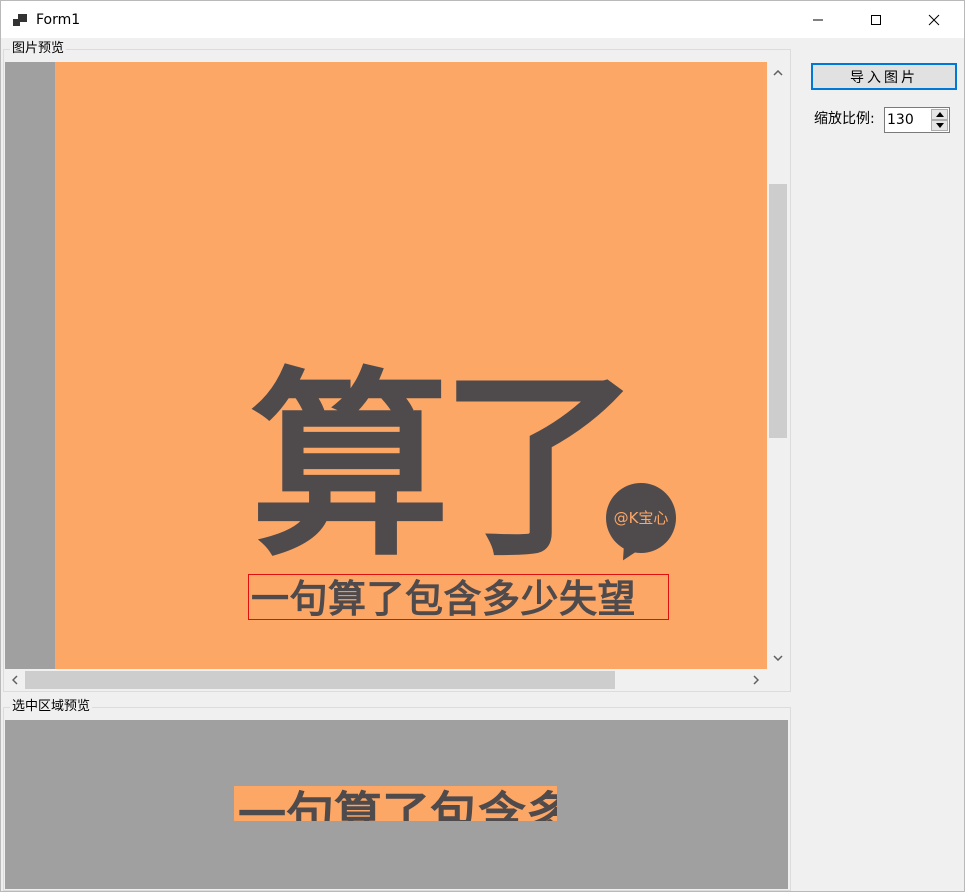 The width and height of the screenshot is (965, 892). I want to click on scale-label: 缩放比例:, so click(844, 119).